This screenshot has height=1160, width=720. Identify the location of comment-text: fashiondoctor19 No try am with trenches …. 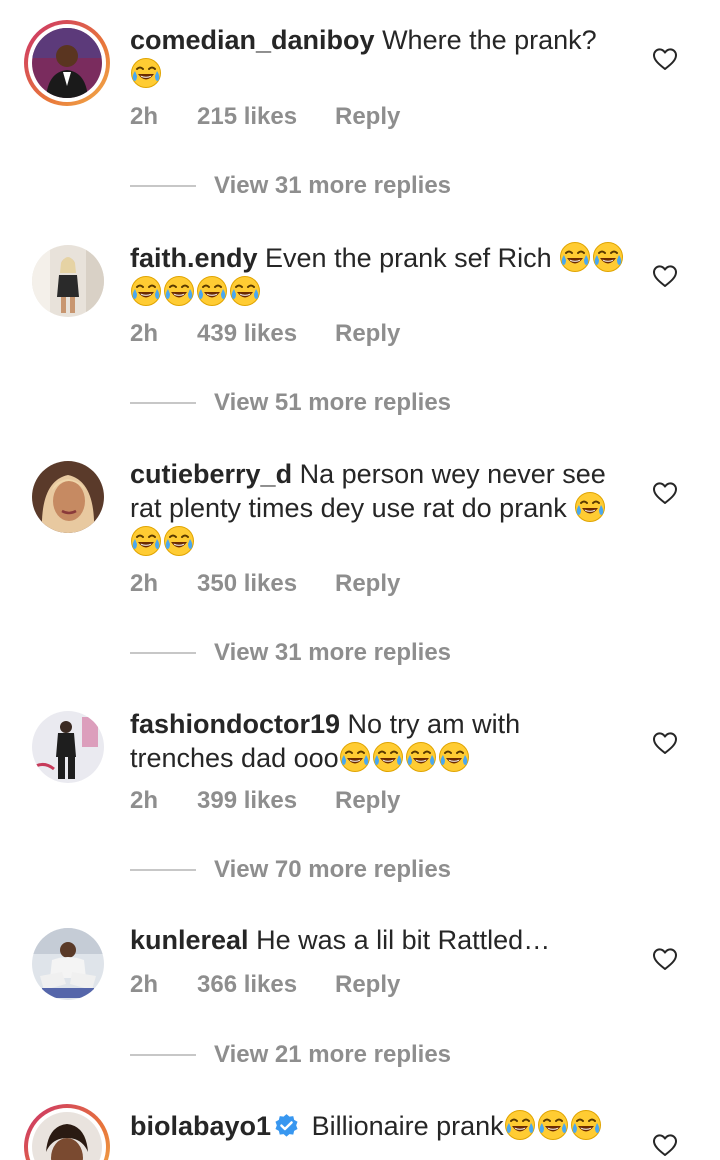
(380, 741).